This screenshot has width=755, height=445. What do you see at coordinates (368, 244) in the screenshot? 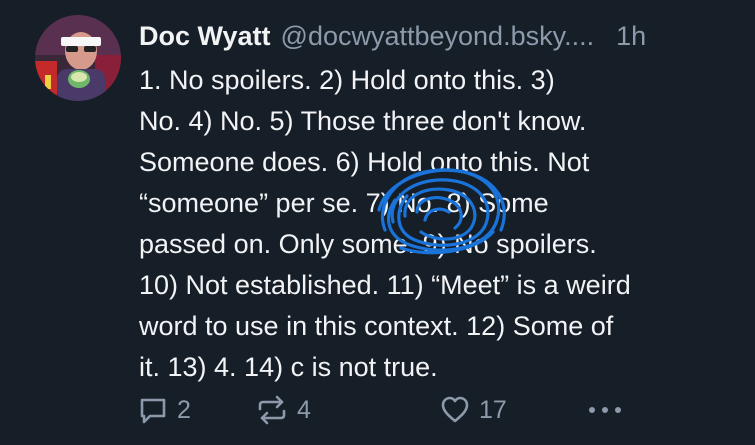
I see `post-body-line: passed on. Only some. 9) No spoilers.` at bounding box center [368, 244].